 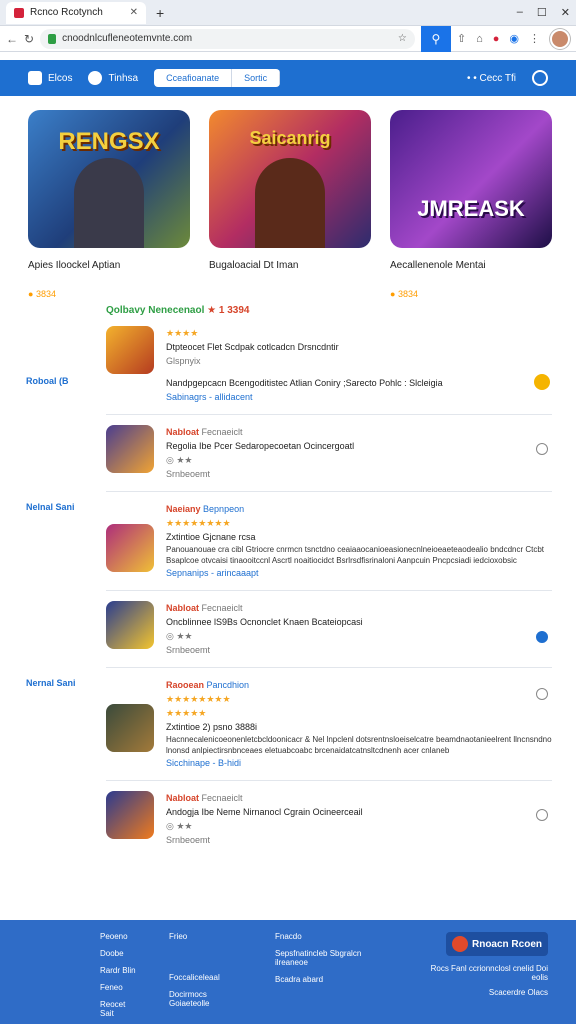 What do you see at coordinates (134, 12) in the screenshot?
I see `close-tab-icon: ✕` at bounding box center [134, 12].